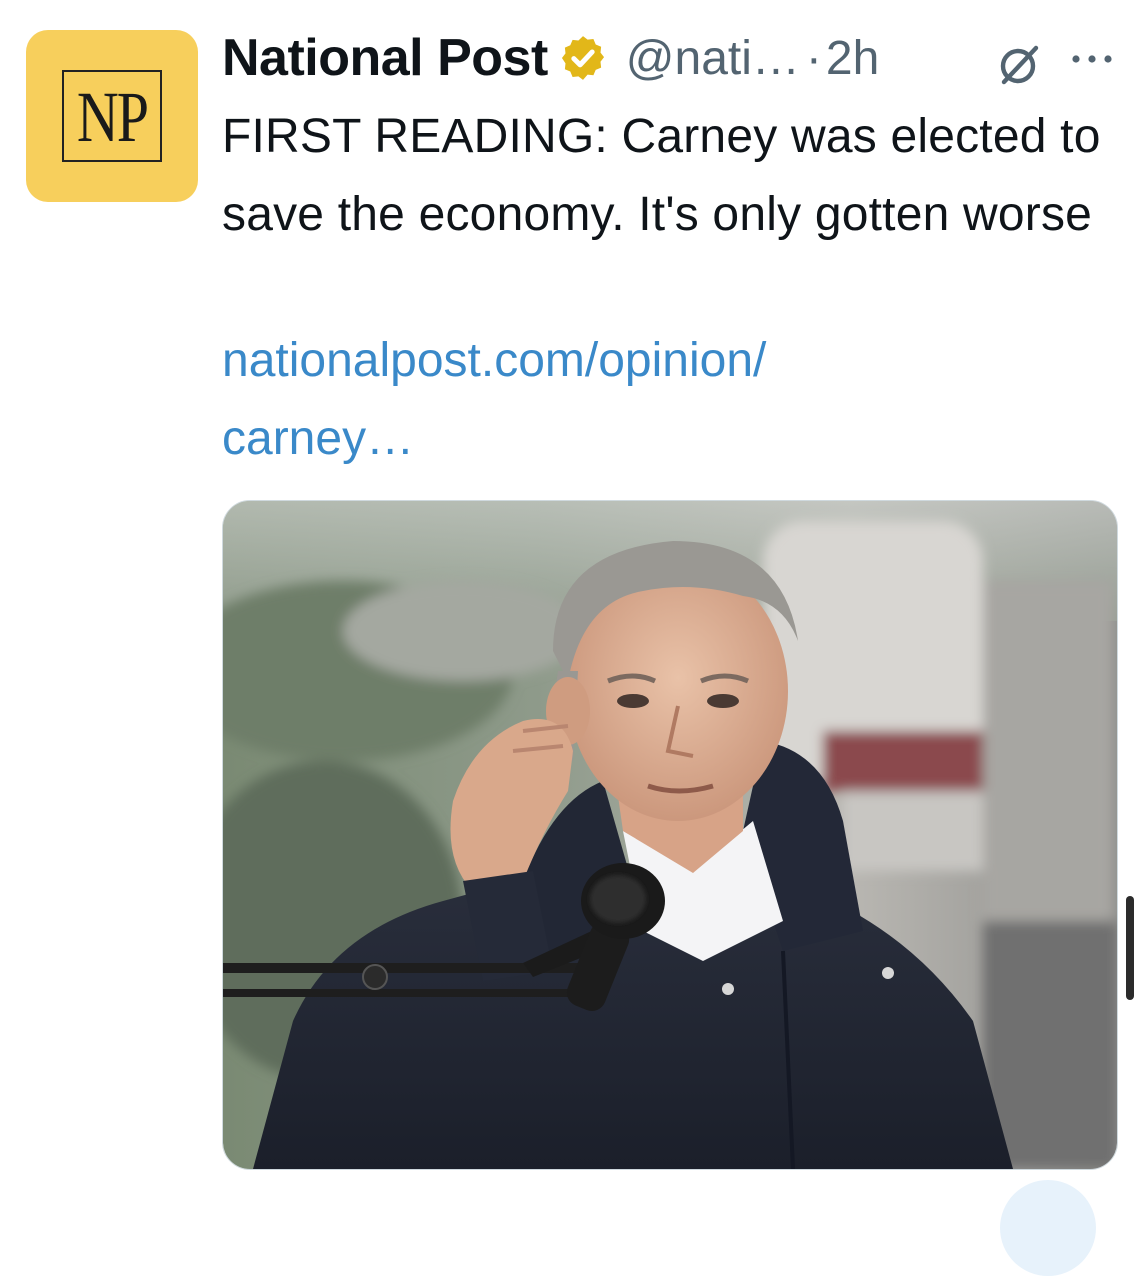 The image size is (1144, 1276). Describe the element at coordinates (1020, 64) in the screenshot. I see `grok-icon` at that location.